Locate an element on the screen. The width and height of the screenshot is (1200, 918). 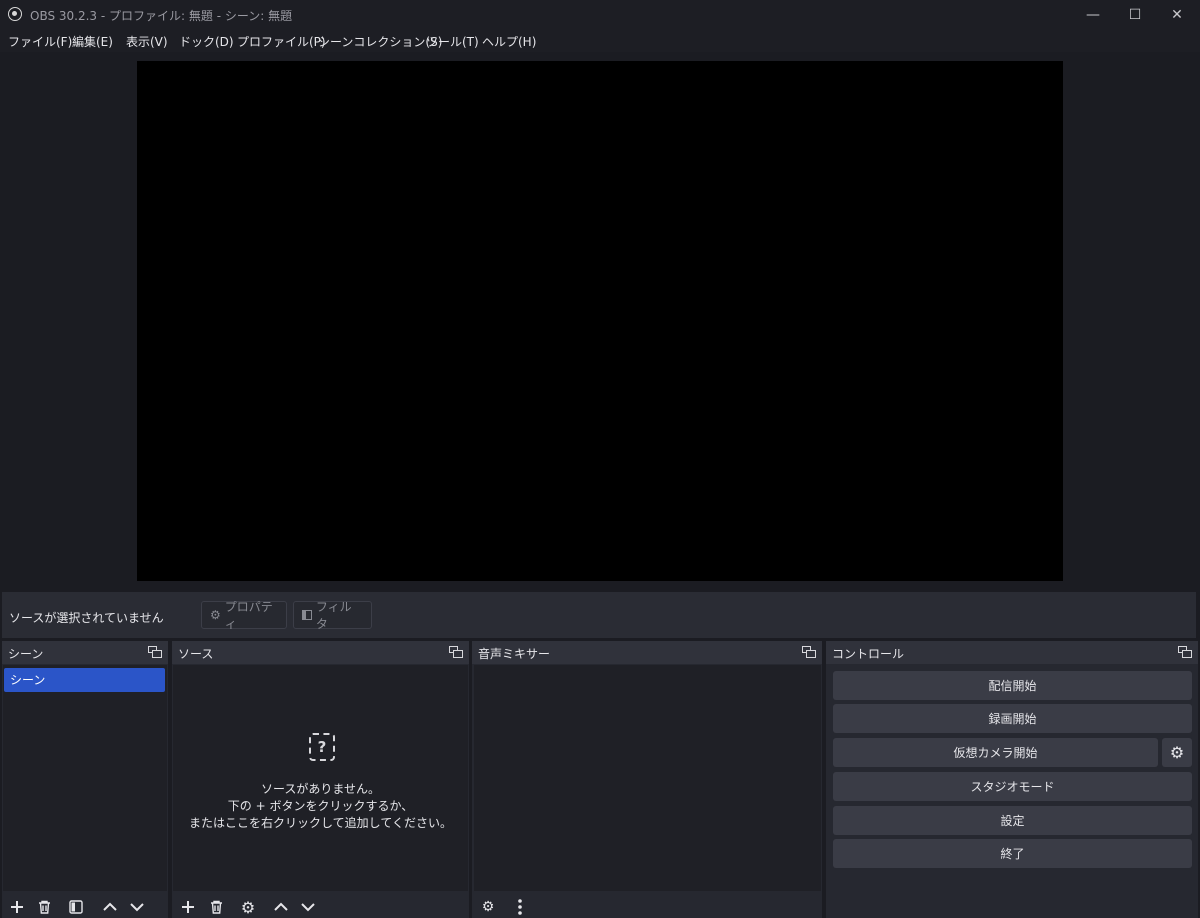
title-bar: OBS 30.2.3 - プロファイル: 無題 - シーン: 無題 — ☐ ✕ is located at coordinates (600, 15).